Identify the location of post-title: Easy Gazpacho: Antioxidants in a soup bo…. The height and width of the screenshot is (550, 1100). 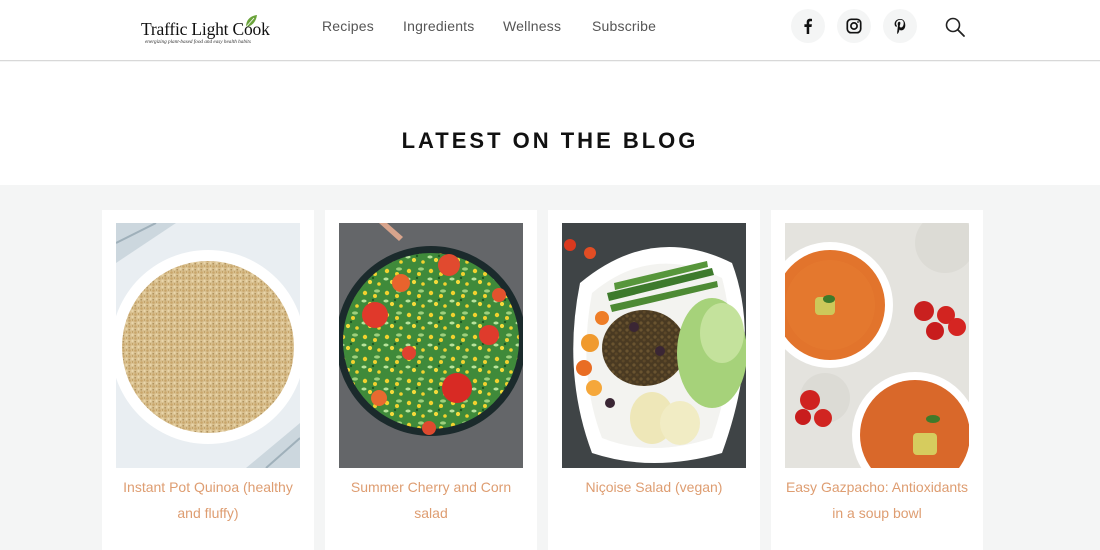
(877, 500).